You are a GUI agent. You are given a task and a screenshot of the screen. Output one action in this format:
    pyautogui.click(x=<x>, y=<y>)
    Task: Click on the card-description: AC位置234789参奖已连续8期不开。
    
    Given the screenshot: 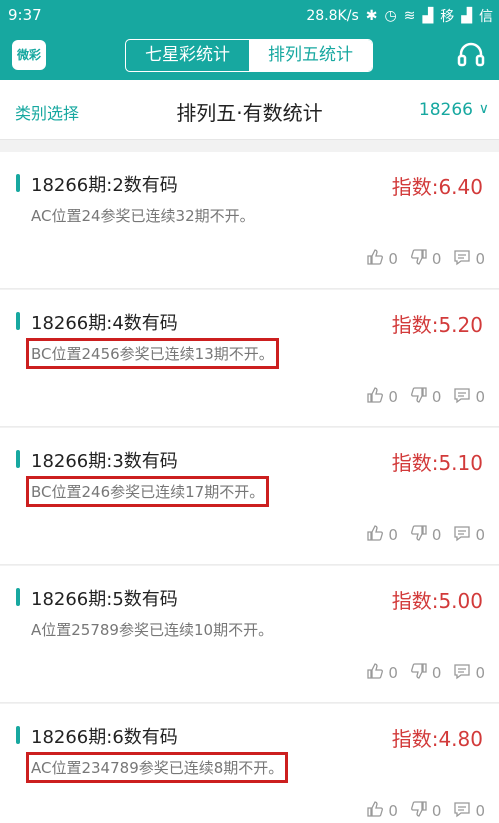 What is the action you would take?
    pyautogui.click(x=157, y=767)
    